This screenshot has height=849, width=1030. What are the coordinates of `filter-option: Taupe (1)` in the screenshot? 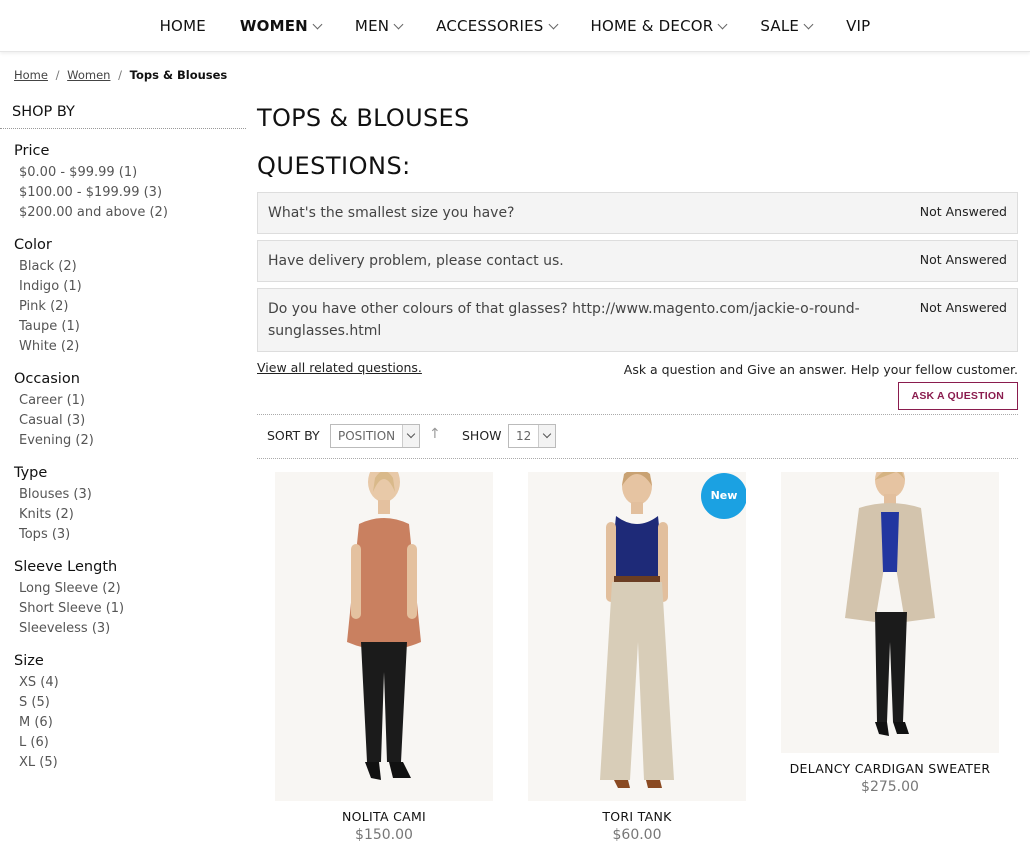 It's located at (132, 327).